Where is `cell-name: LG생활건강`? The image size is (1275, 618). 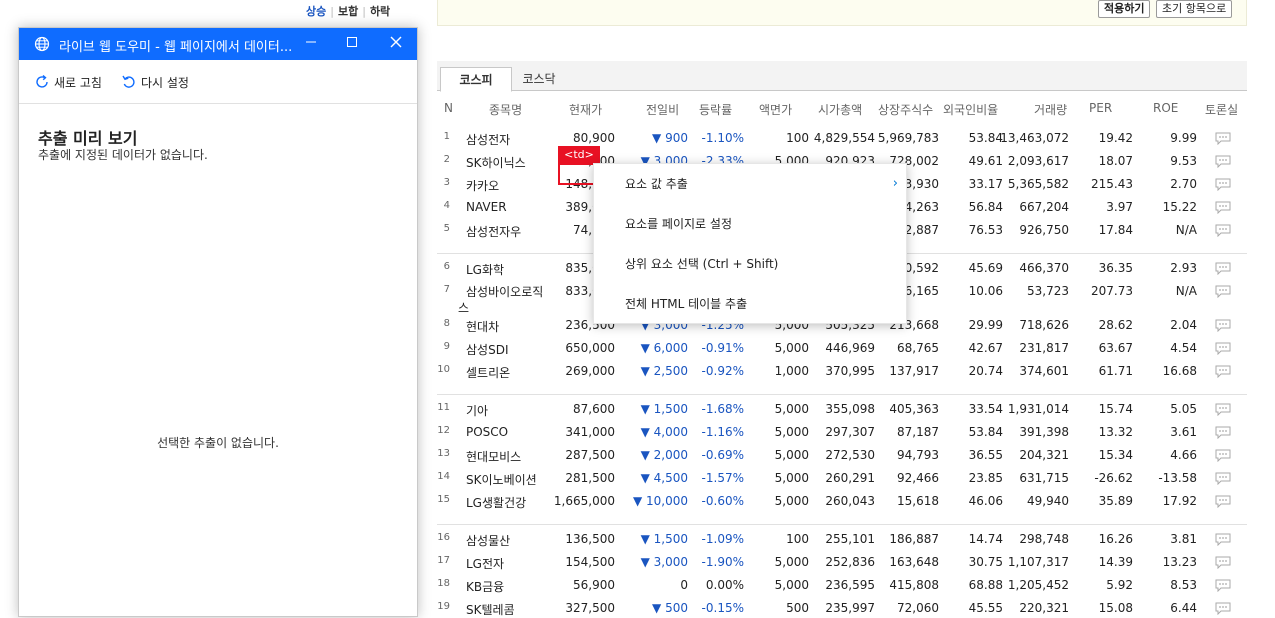
cell-name: LG생활건강 is located at coordinates (496, 502).